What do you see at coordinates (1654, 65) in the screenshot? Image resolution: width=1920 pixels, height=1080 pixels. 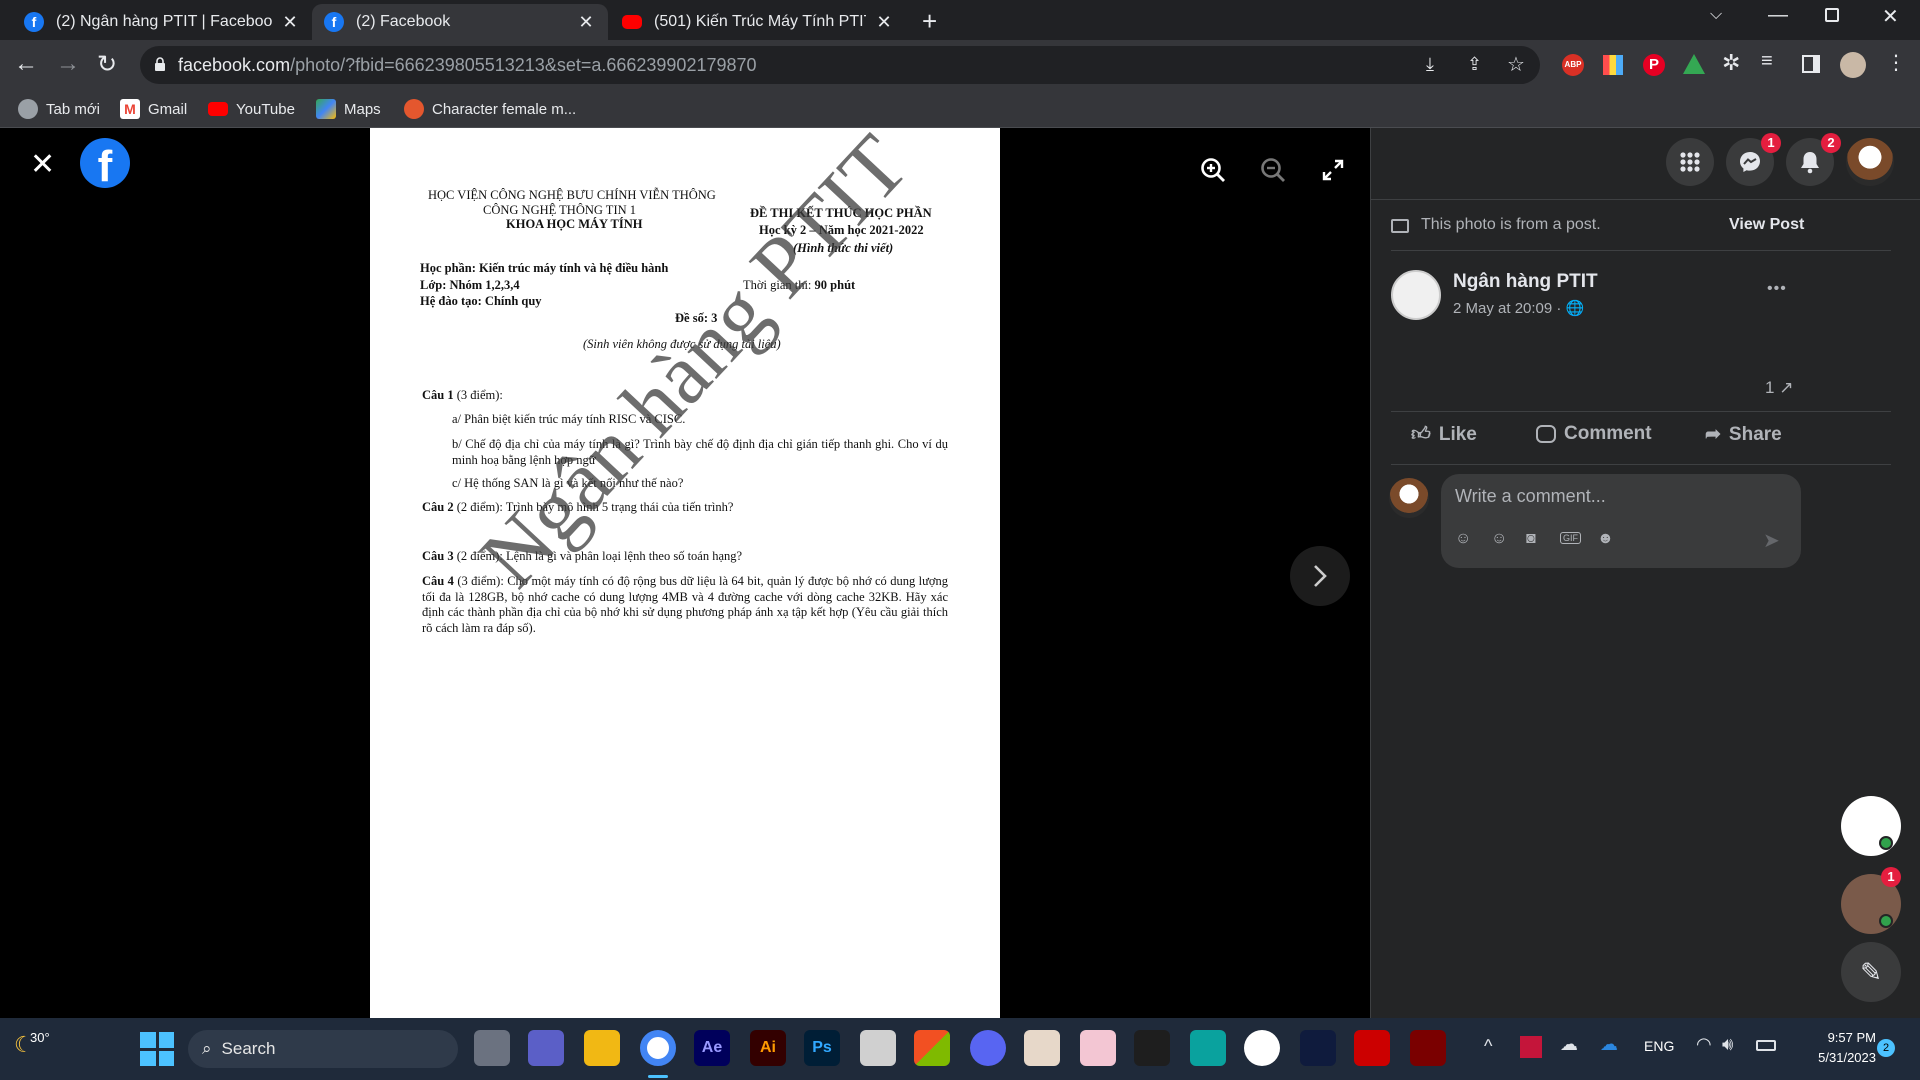 I see `pinterest-extension-icon: P` at bounding box center [1654, 65].